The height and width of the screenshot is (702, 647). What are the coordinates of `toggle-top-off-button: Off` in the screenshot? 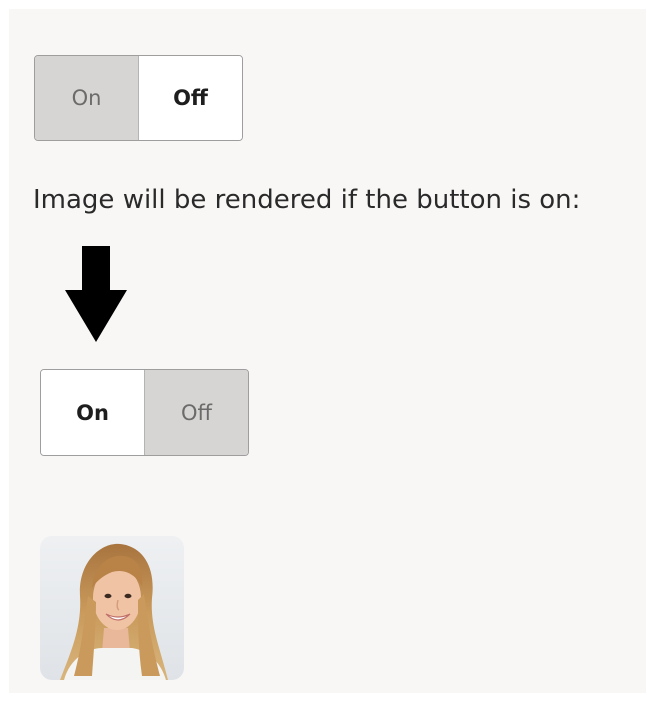 It's located at (190, 98).